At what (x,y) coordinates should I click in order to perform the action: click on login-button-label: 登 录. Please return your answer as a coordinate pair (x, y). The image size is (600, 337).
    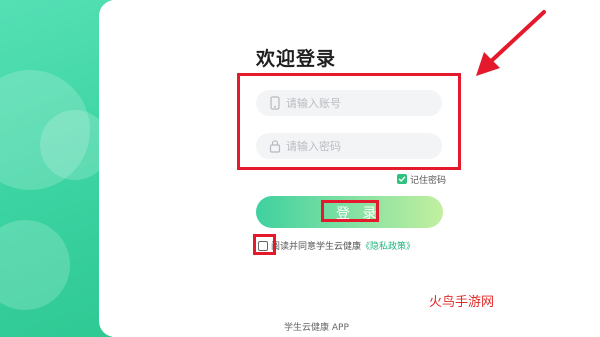
    Looking at the image, I should click on (358, 214).